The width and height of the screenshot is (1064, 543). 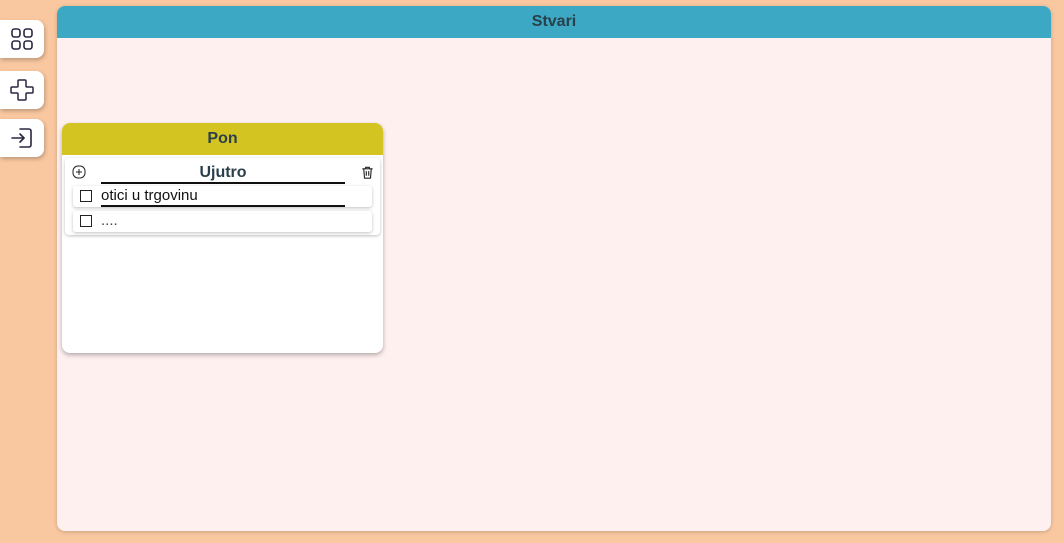 I want to click on task-item: otici u trgovinu, so click(x=222, y=196).